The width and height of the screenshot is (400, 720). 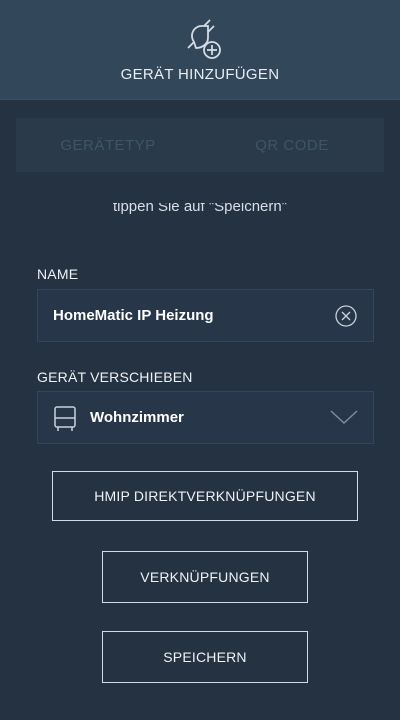 I want to click on instruction-text: tippen Sie auf "Speichern", so click(x=200, y=209).